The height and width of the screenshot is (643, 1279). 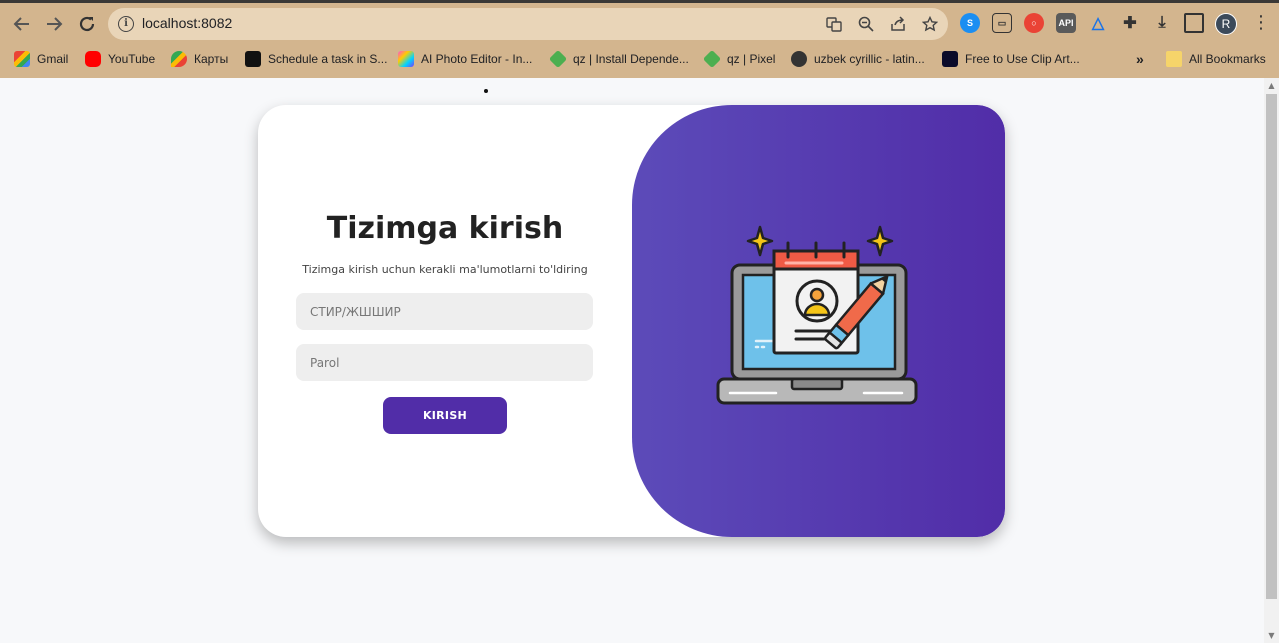 I want to click on api-icon: API, so click(x=1066, y=23).